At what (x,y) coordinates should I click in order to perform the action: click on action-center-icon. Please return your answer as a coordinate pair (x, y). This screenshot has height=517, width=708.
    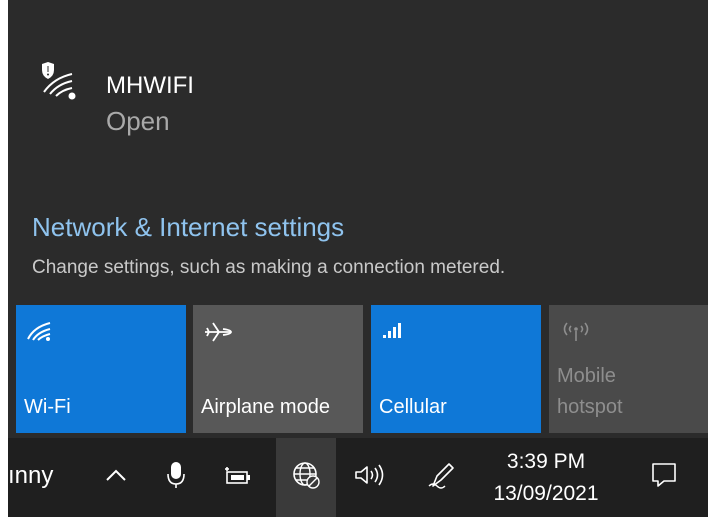
    Looking at the image, I should click on (664, 477).